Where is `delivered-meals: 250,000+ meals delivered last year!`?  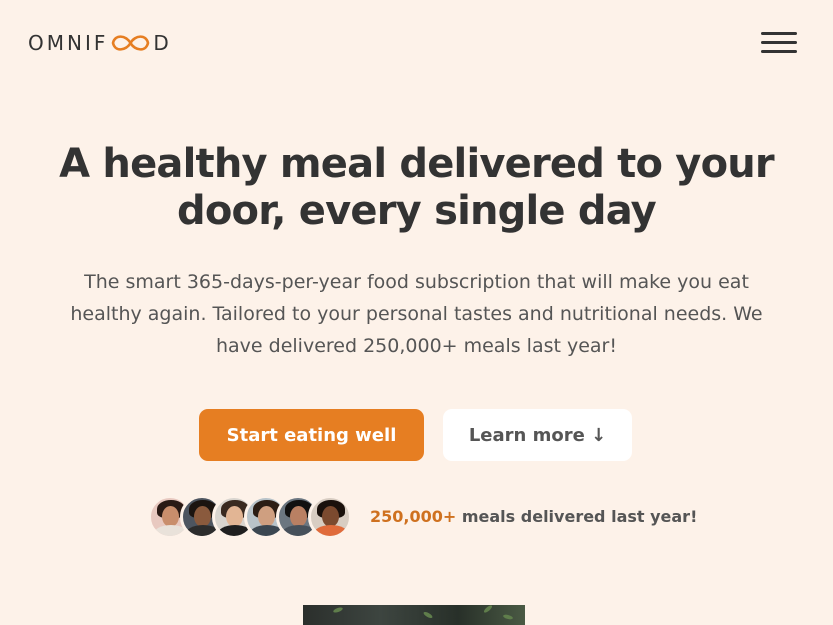
delivered-meals: 250,000+ meals delivered last year! is located at coordinates (428, 517).